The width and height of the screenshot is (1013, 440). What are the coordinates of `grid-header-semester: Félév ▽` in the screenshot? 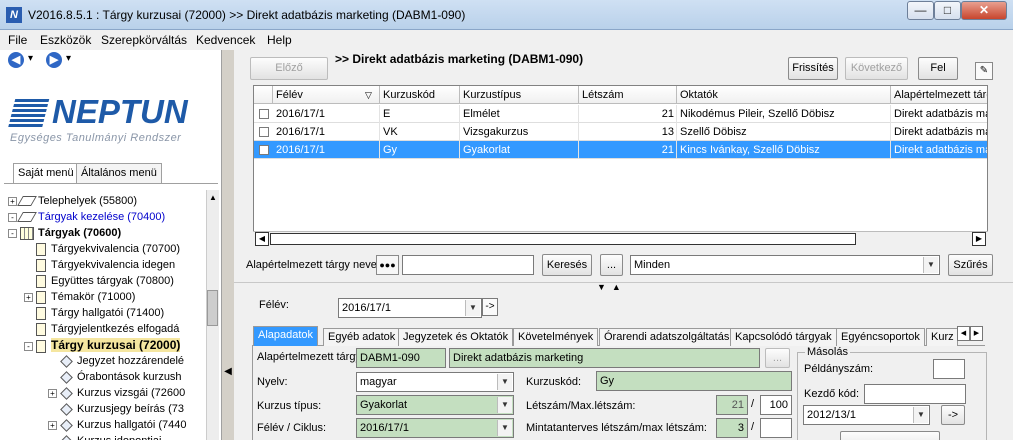 It's located at (326, 95).